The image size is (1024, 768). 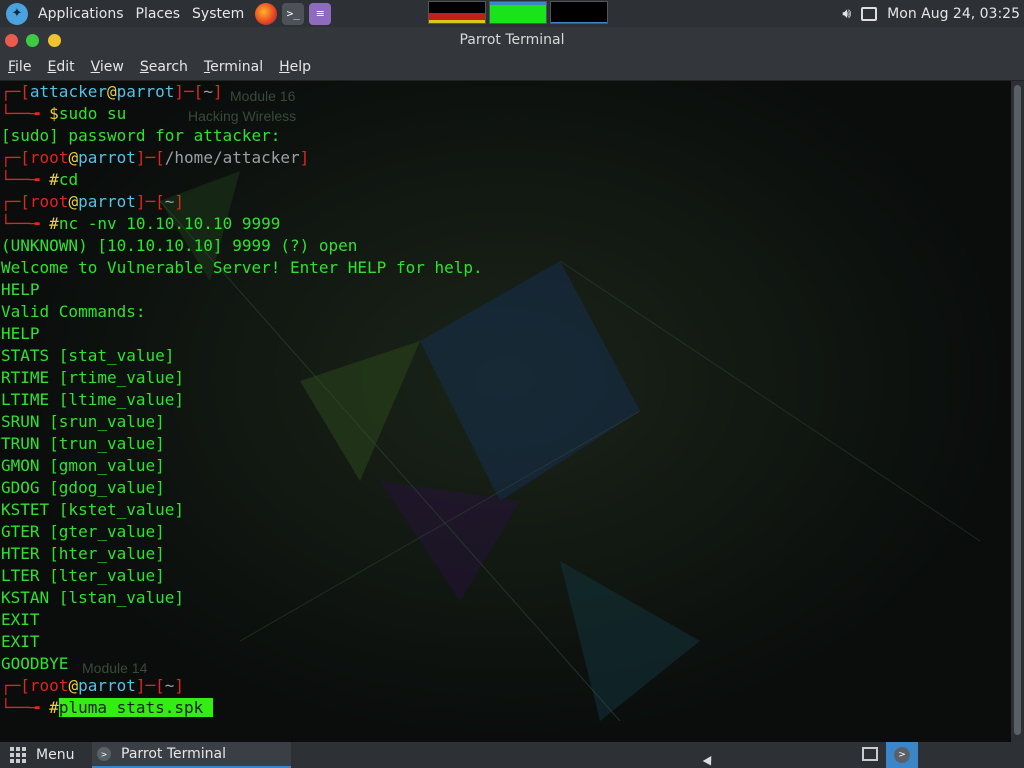 I want to click on system-monitors, so click(x=518, y=12).